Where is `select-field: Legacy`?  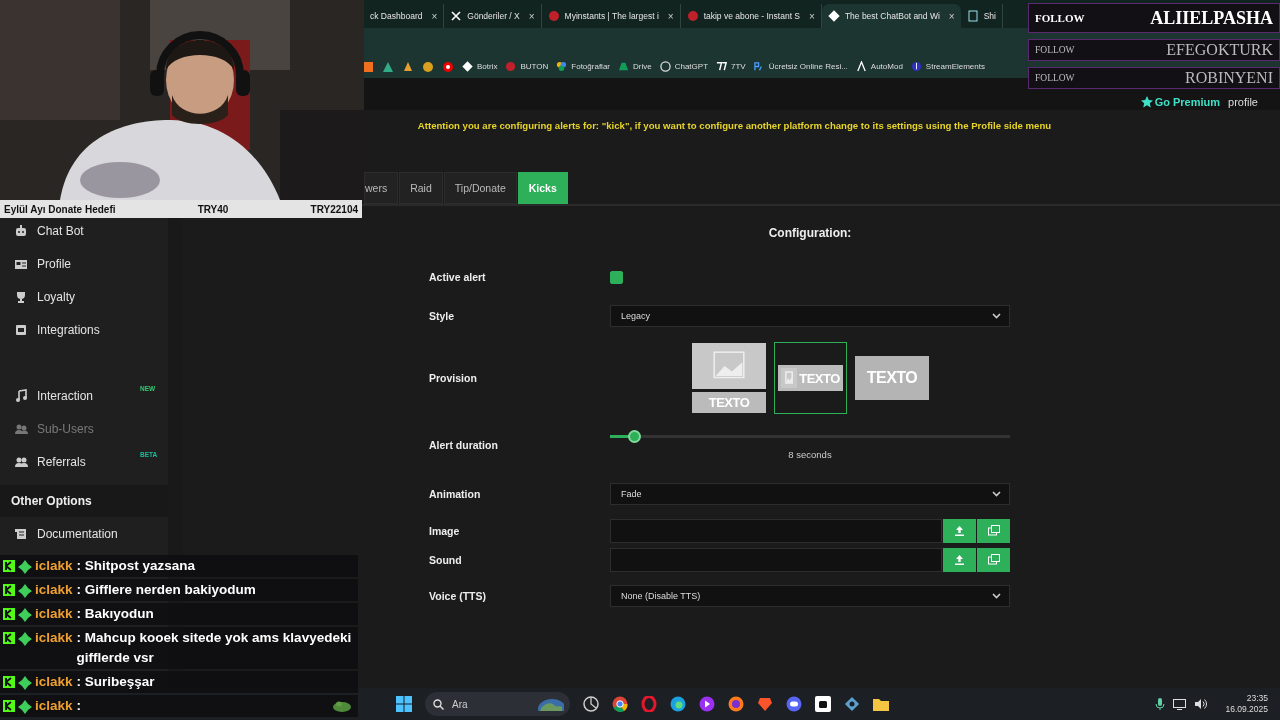 select-field: Legacy is located at coordinates (810, 316).